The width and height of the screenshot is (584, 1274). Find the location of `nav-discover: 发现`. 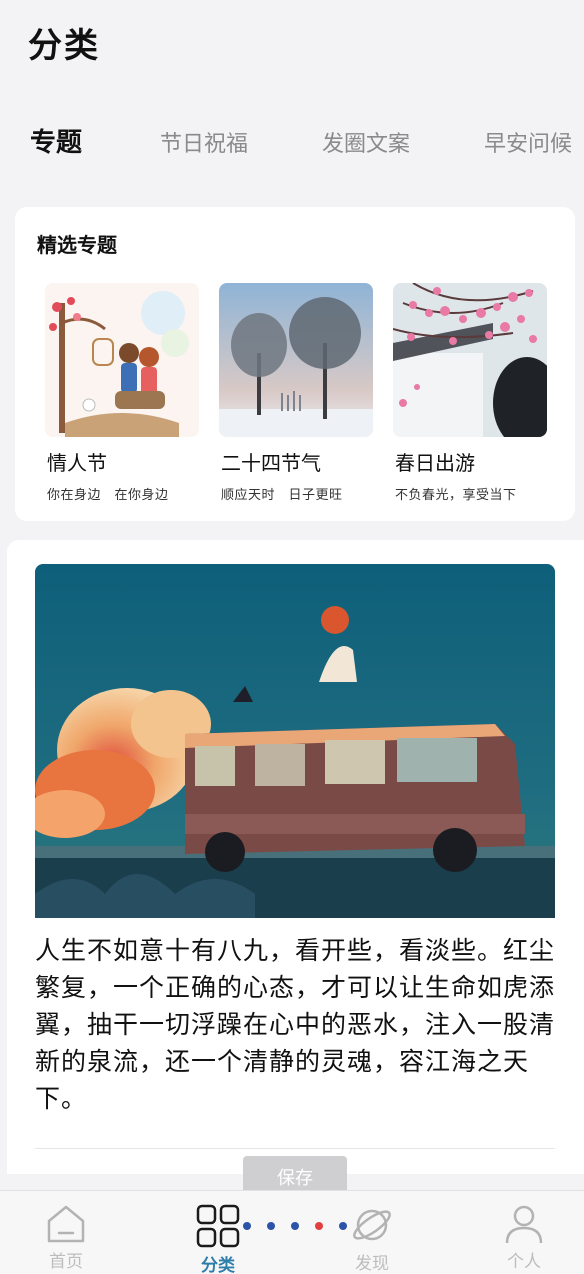

nav-discover: 发现 is located at coordinates (372, 1238).